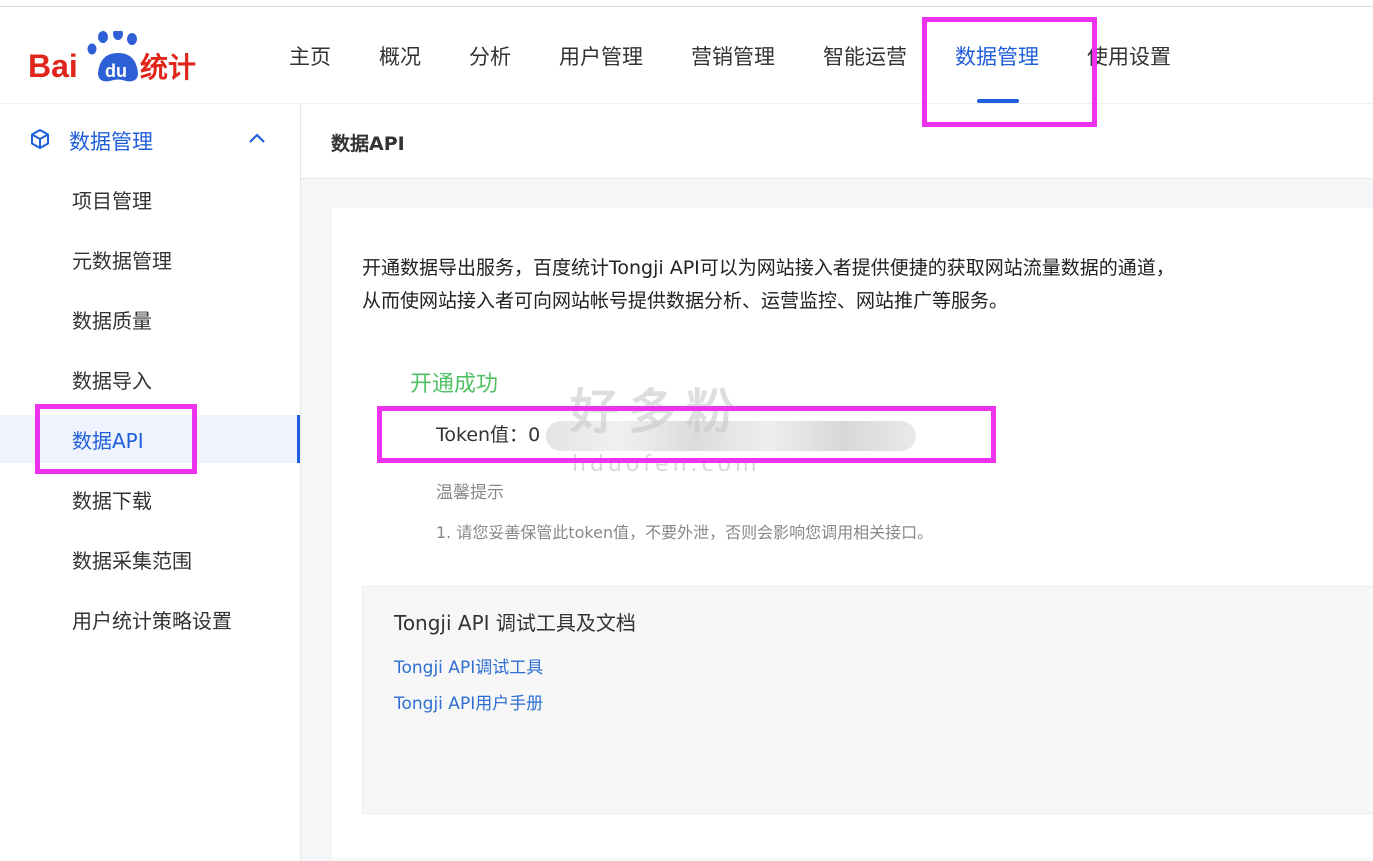  What do you see at coordinates (112, 501) in the screenshot?
I see `sidebar-item-label: 数据下载` at bounding box center [112, 501].